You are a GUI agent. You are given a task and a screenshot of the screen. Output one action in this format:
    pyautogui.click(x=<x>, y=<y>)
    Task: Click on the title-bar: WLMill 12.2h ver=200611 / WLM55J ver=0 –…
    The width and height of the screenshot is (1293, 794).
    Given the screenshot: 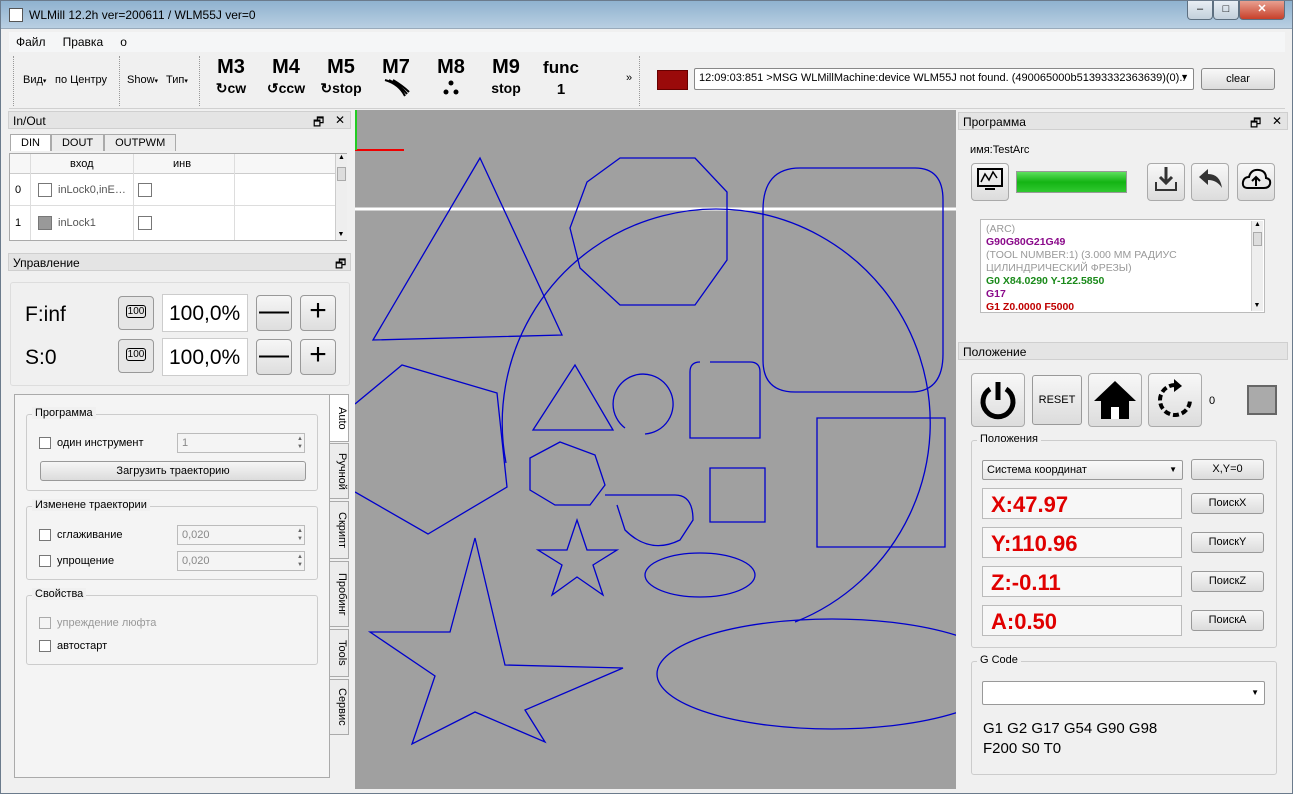 What is the action you would take?
    pyautogui.click(x=646, y=15)
    